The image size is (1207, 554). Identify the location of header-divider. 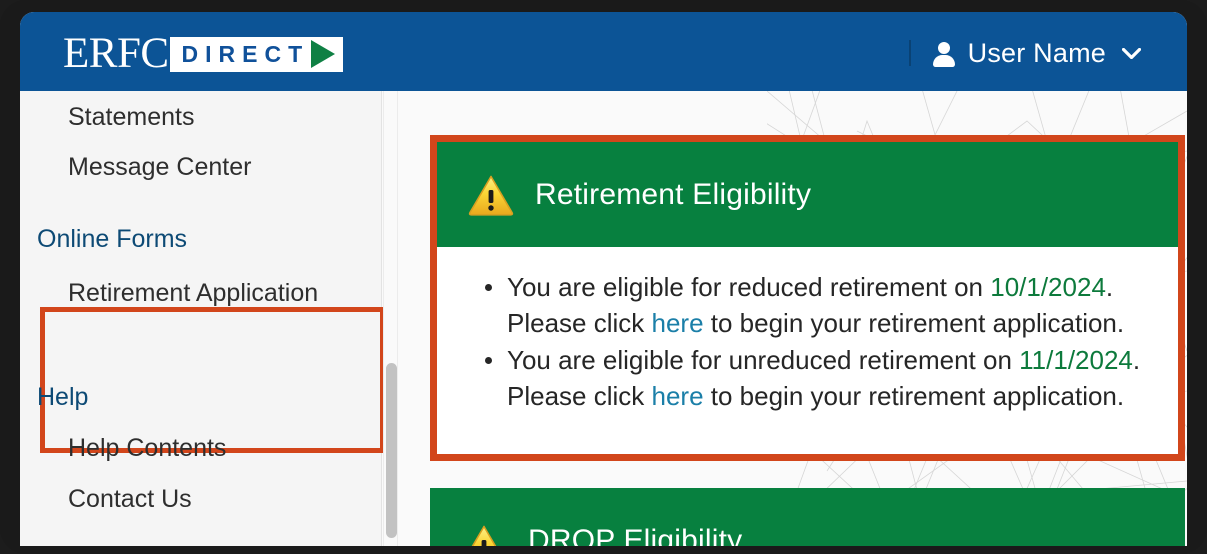
(909, 53).